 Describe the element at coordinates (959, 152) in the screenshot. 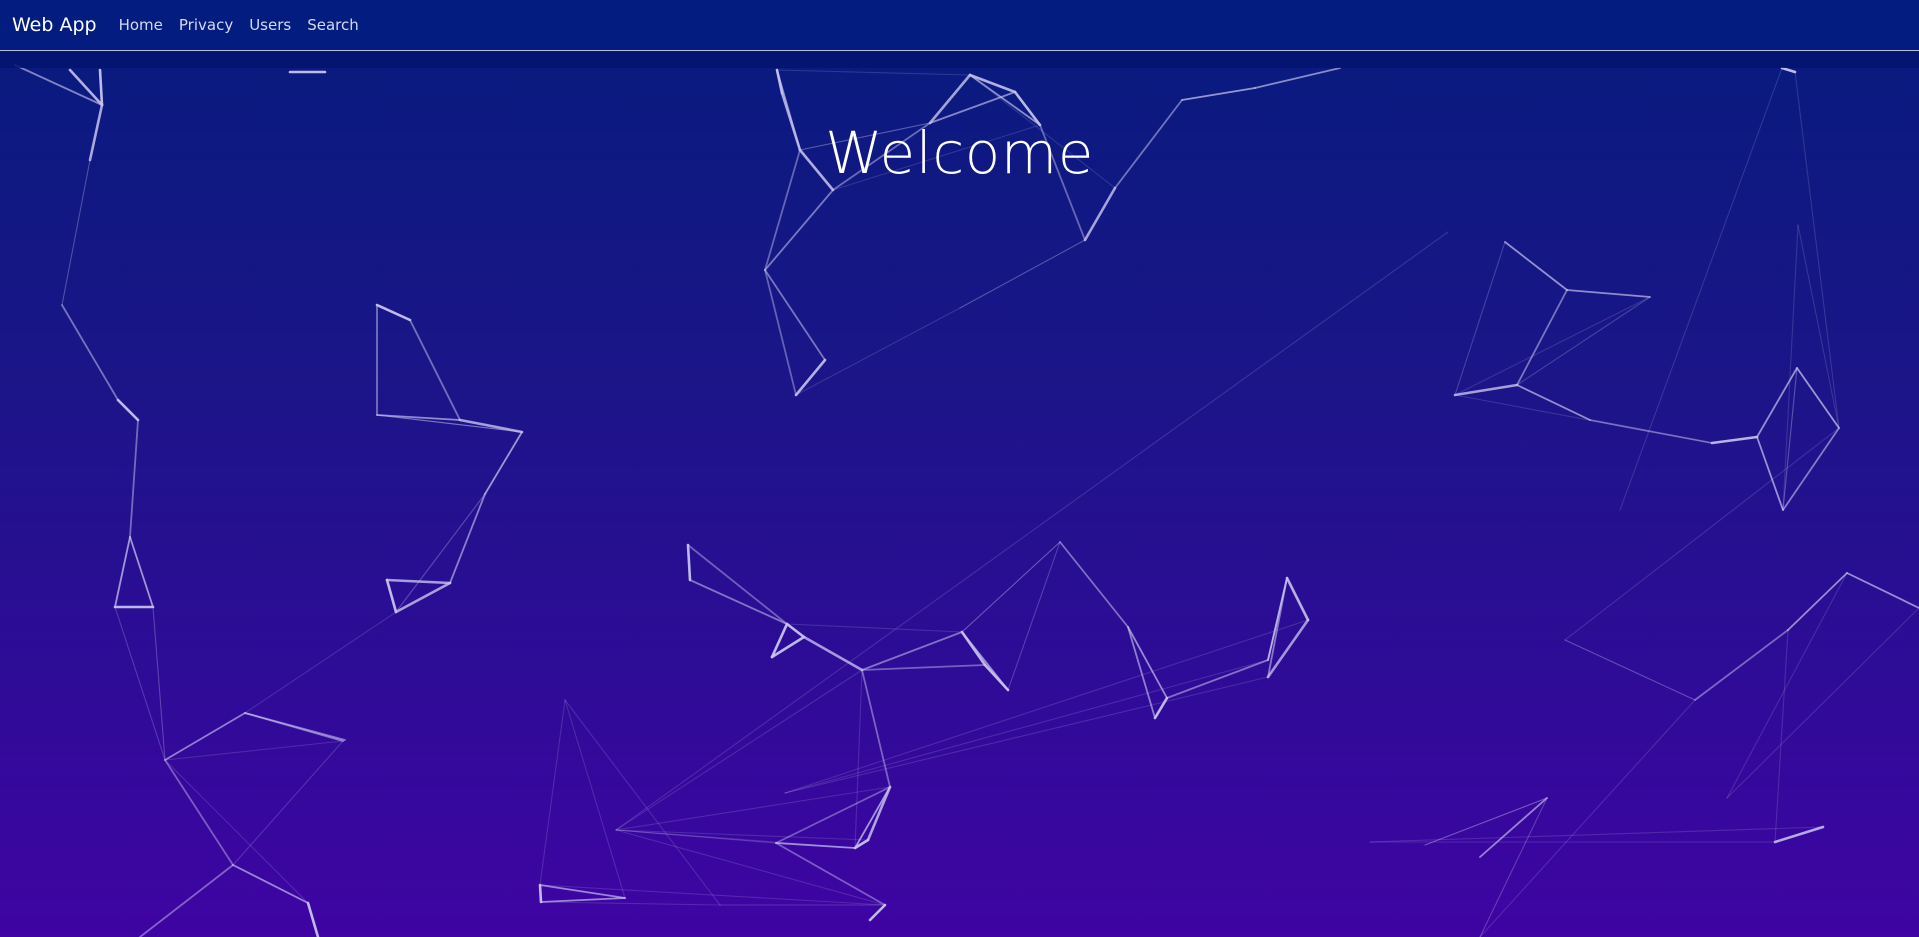

I see `welcome-heading: Welcome` at that location.